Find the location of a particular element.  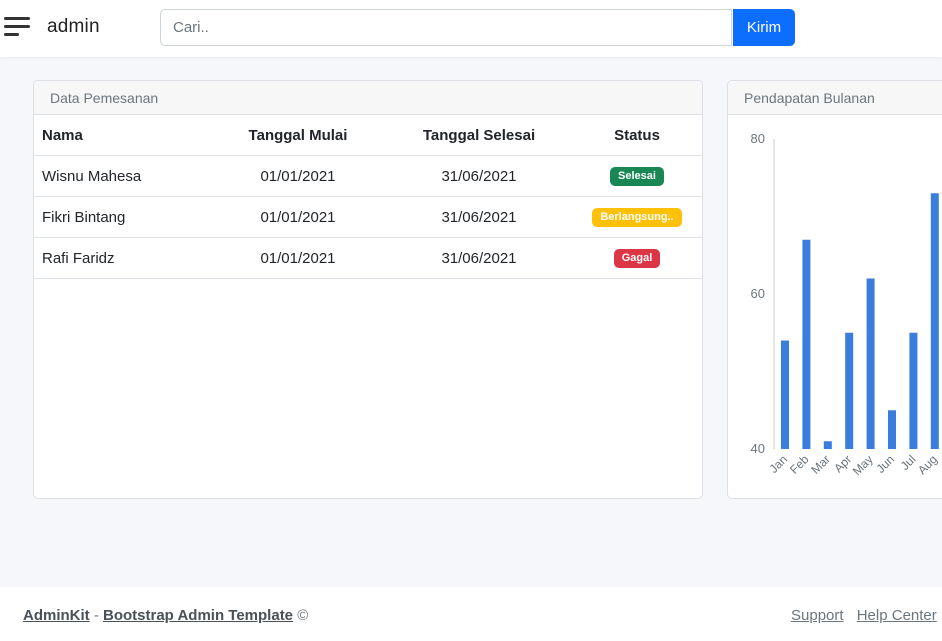

column-header-end-date: Tanggal Selesai is located at coordinates (479, 135).